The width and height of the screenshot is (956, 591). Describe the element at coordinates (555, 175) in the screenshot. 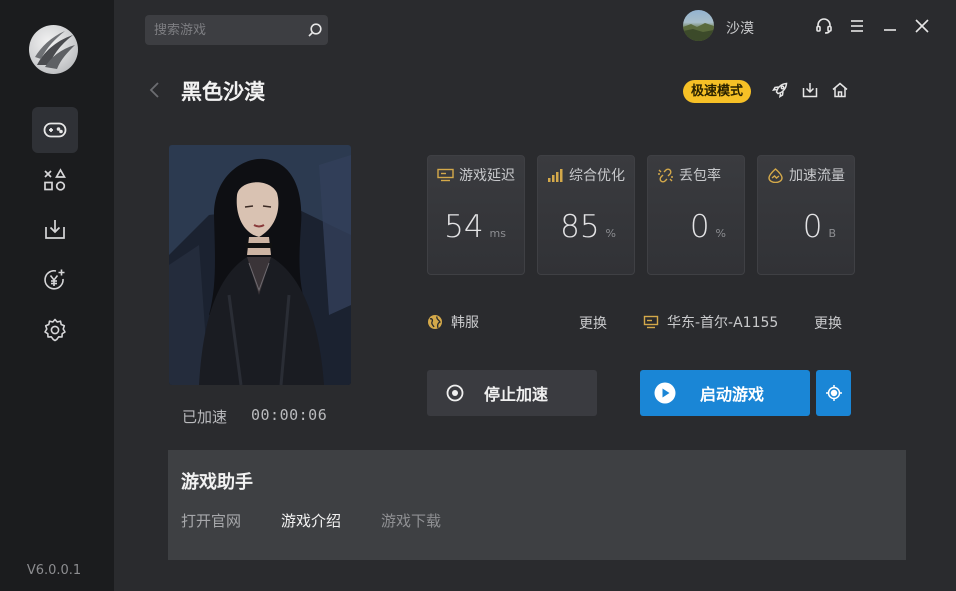

I see `signal-bars-icon` at that location.